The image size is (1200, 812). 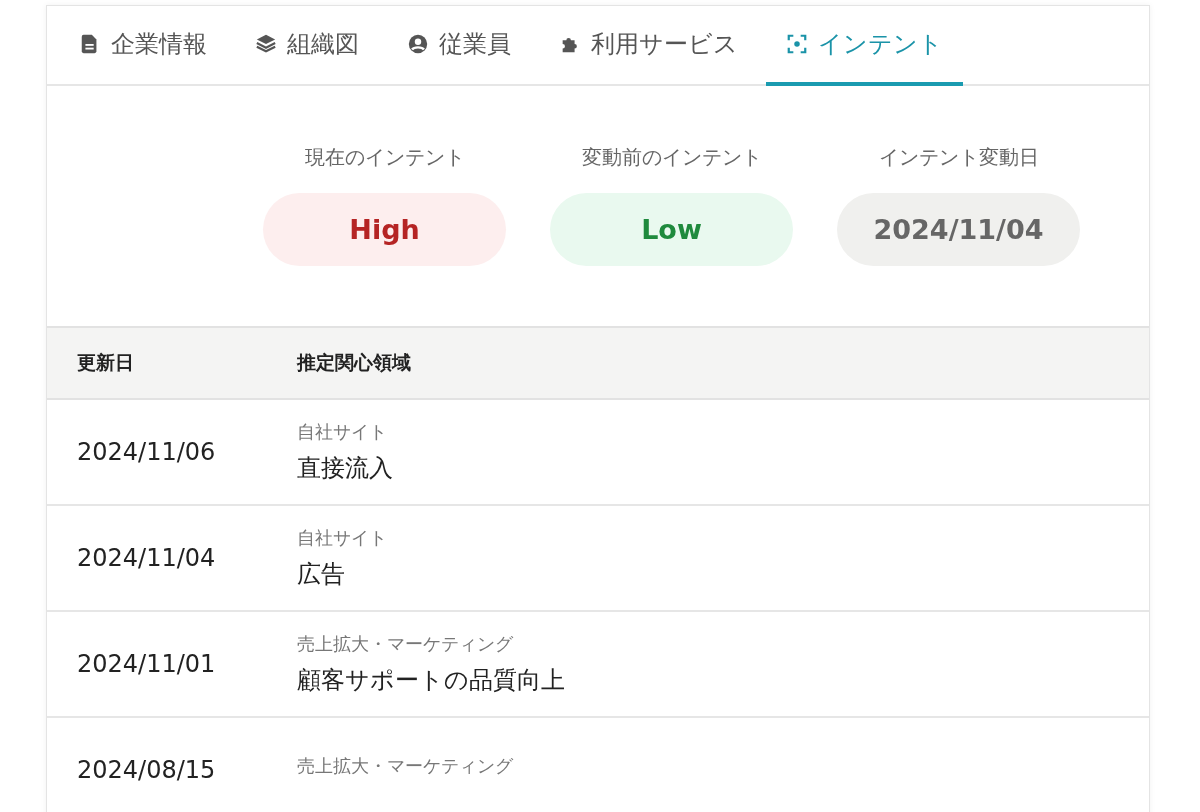 I want to click on intent-level: Low, so click(x=671, y=229).